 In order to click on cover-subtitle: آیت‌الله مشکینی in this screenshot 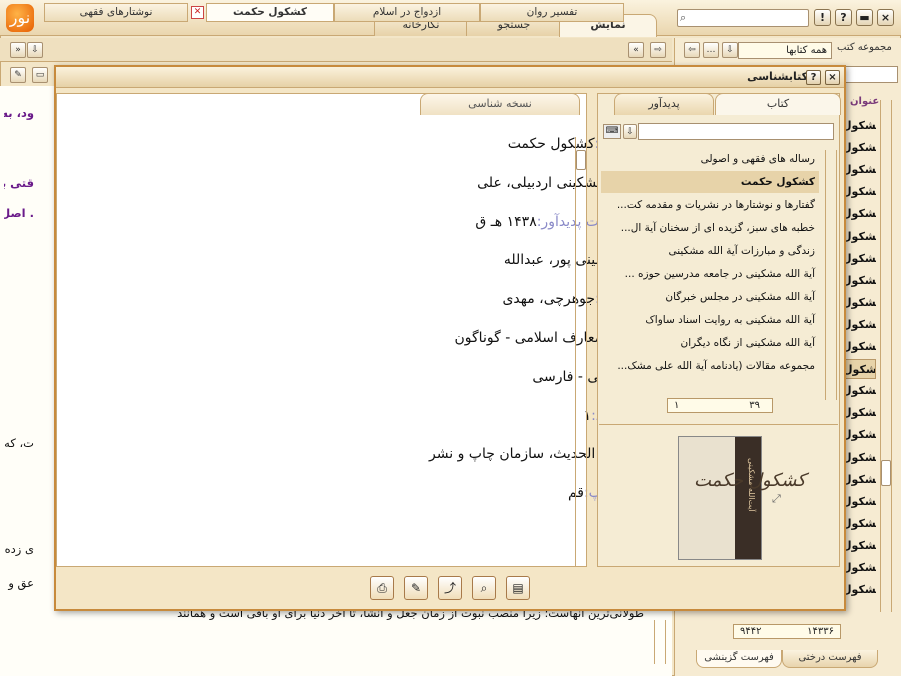, I will do `click(751, 485)`.